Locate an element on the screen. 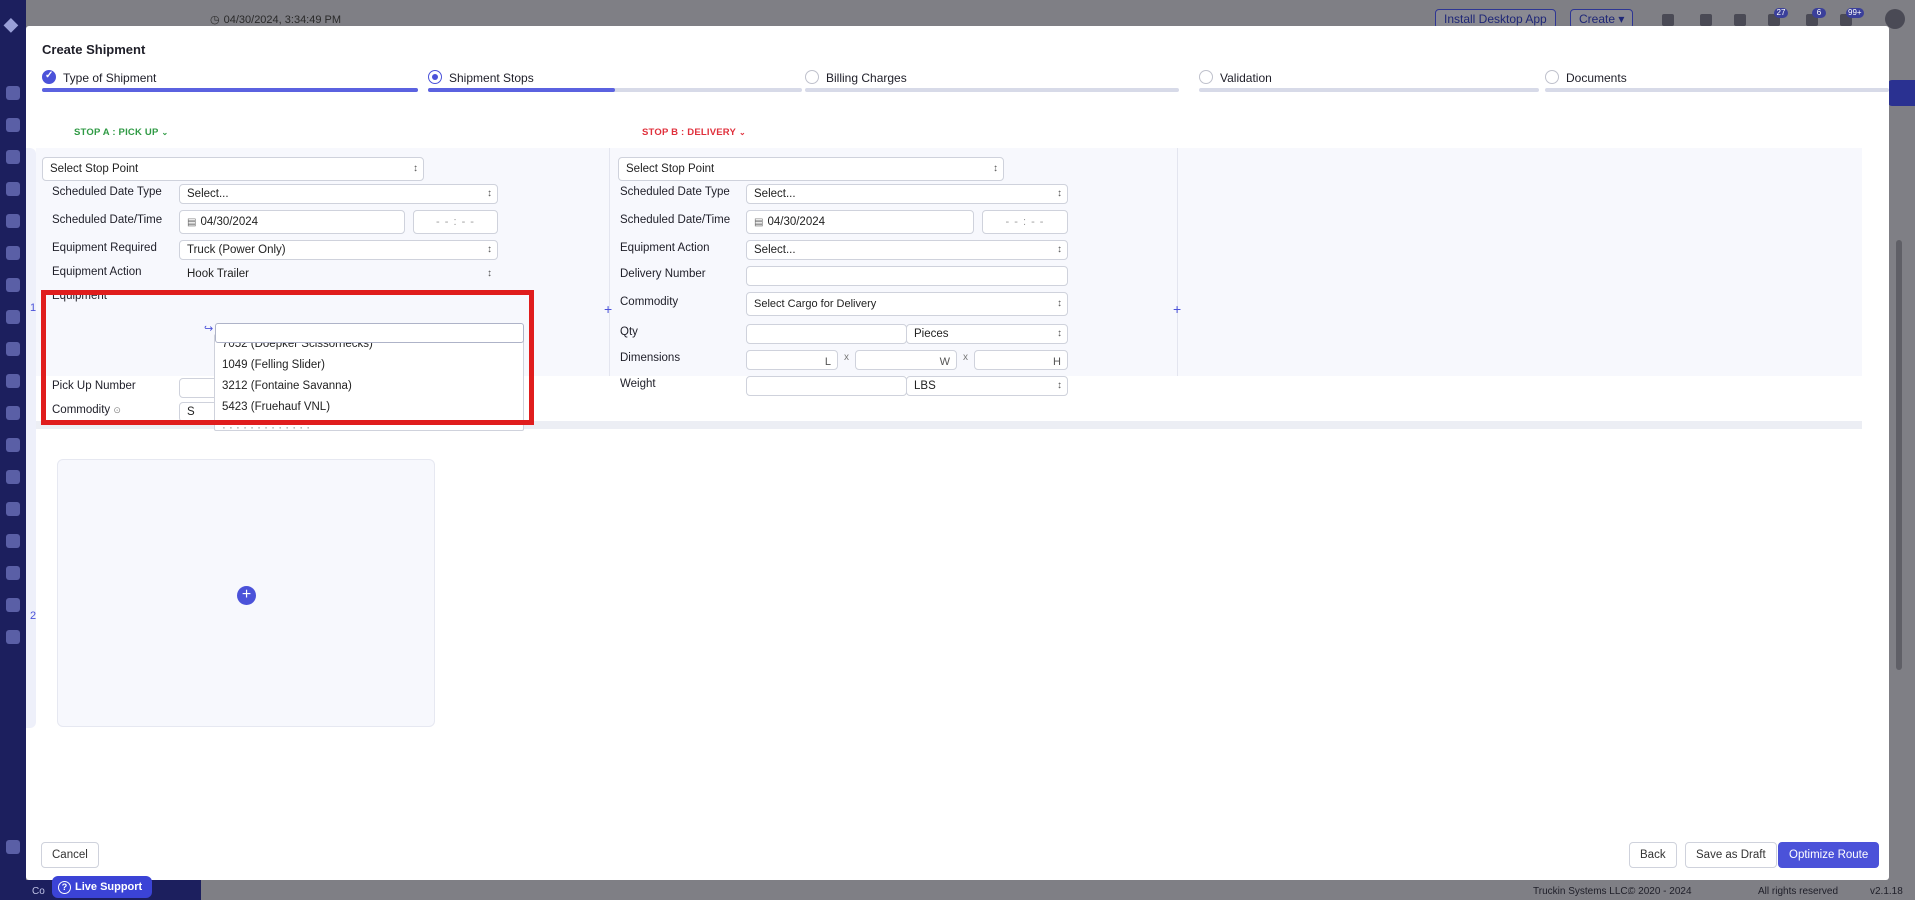 This screenshot has width=1915, height=900. star-icon is located at coordinates (13, 93).